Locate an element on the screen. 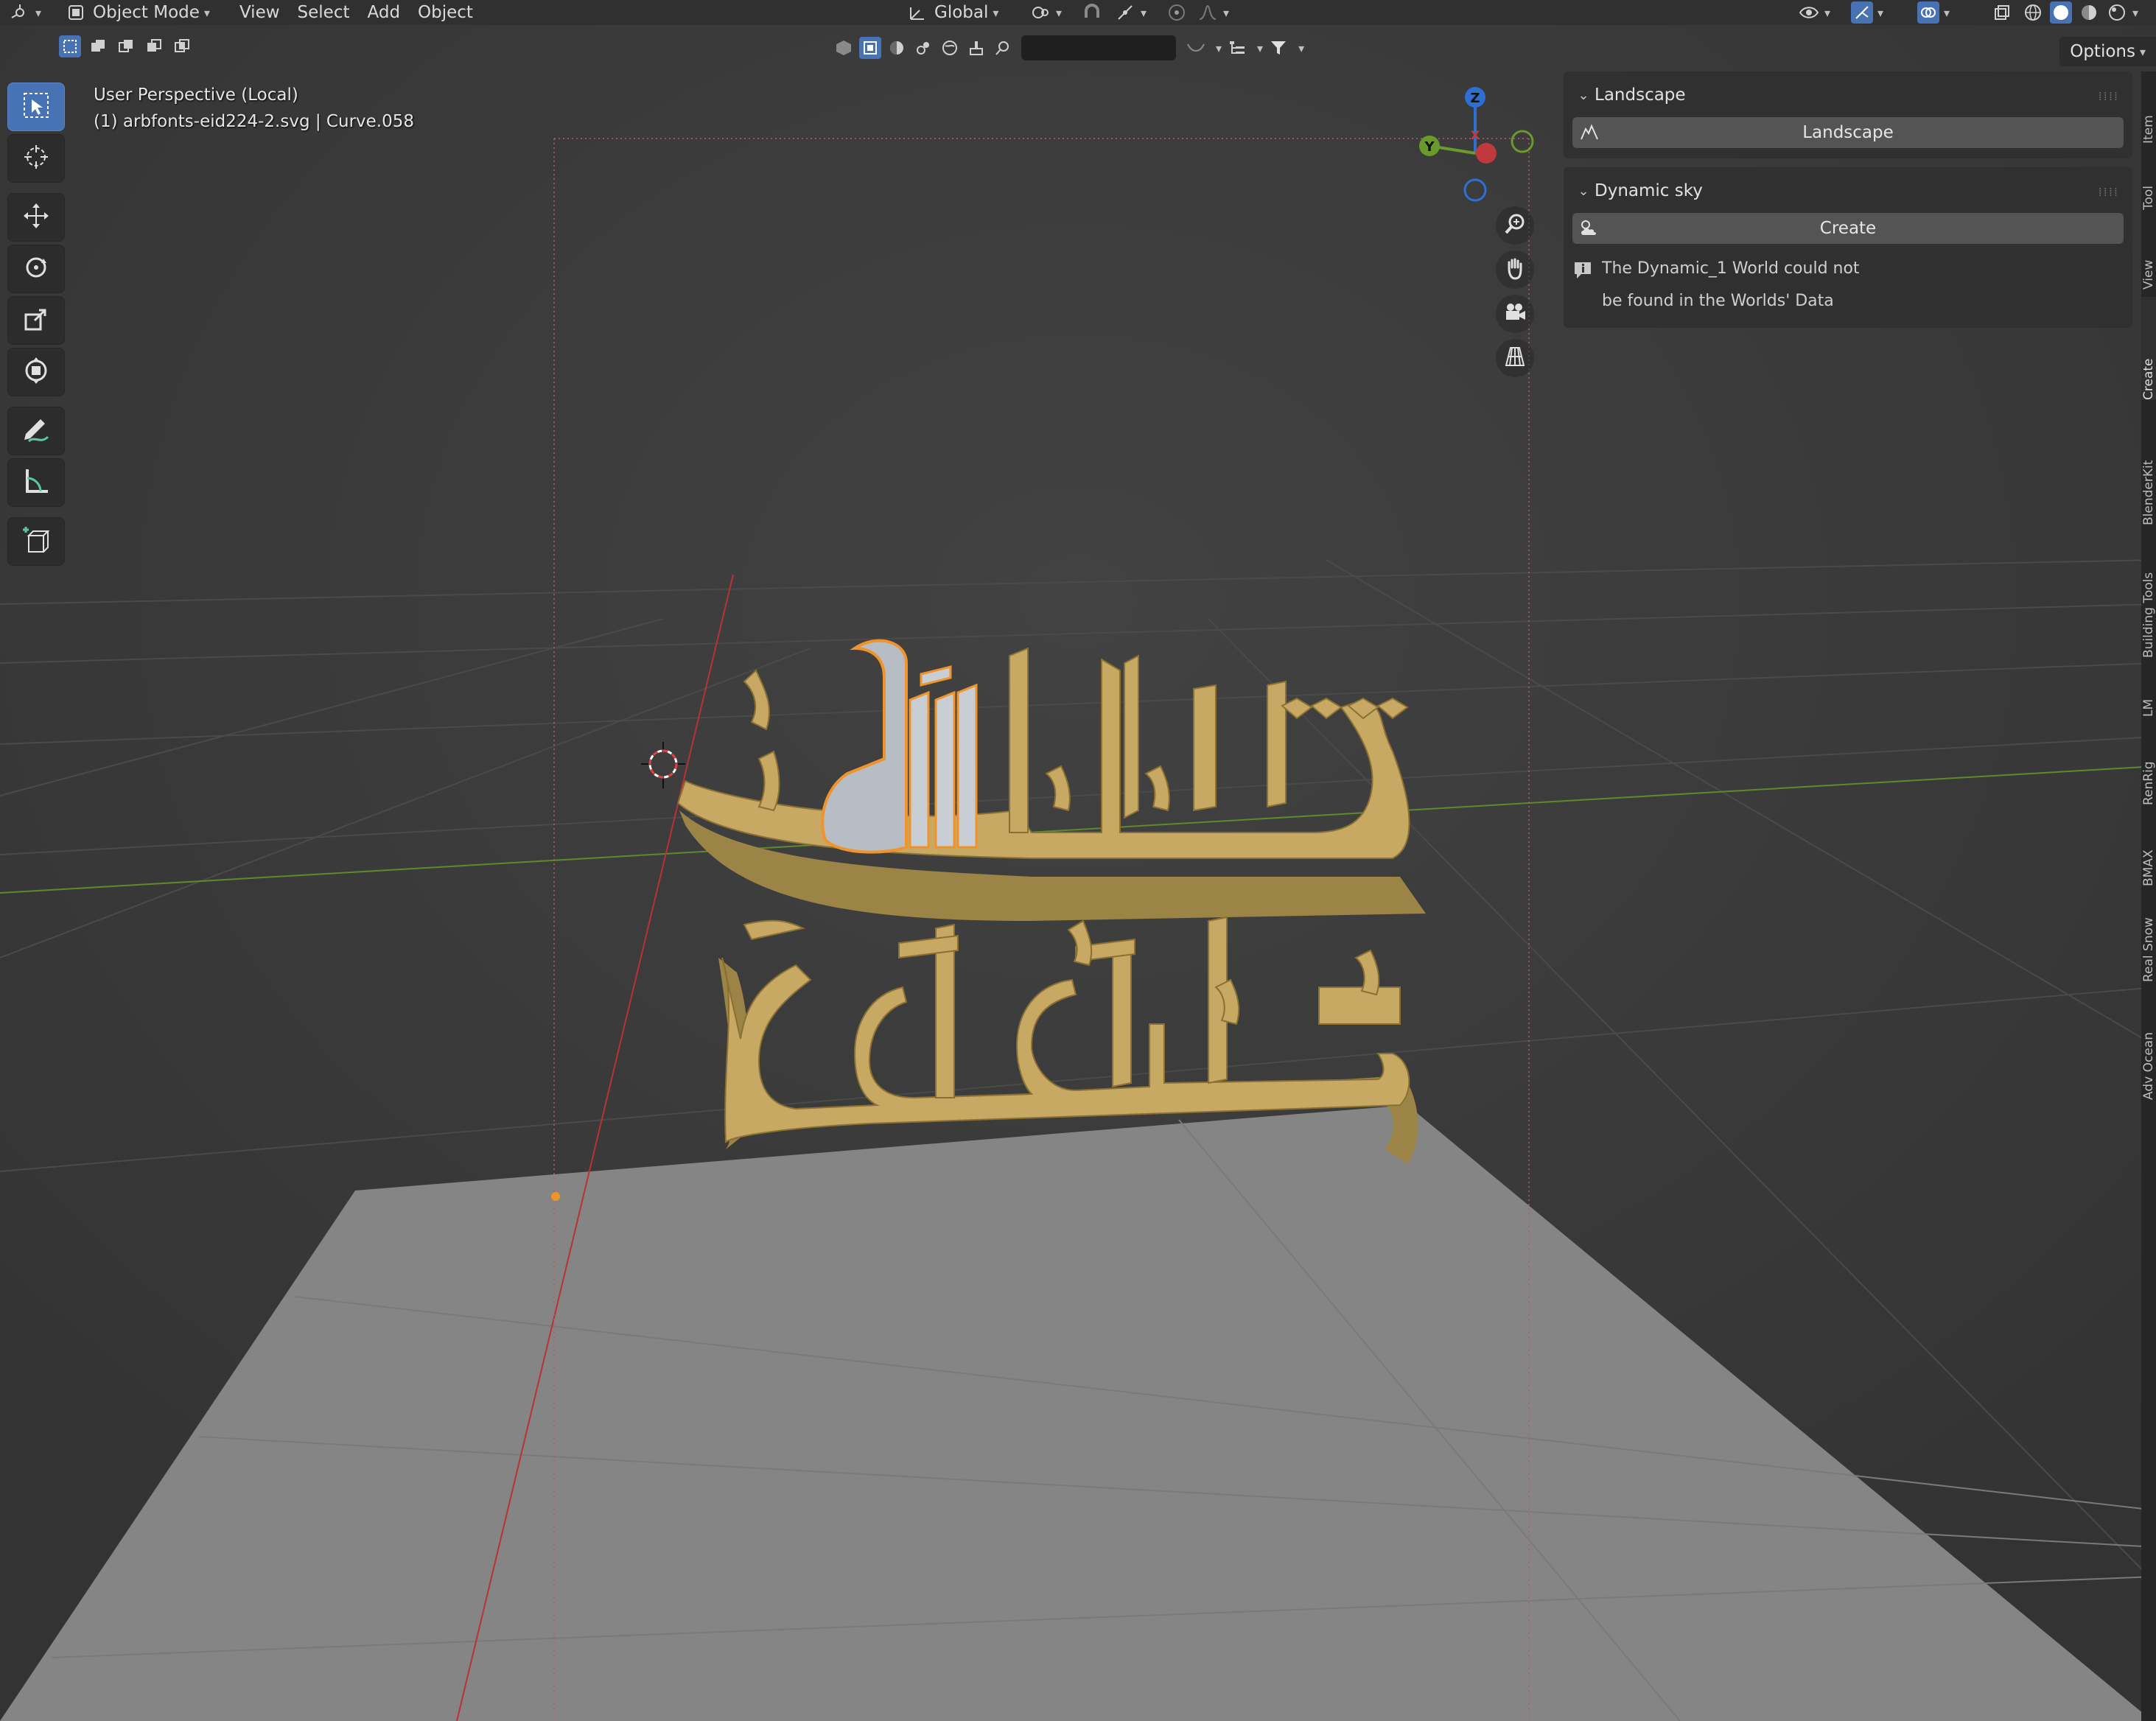 This screenshot has height=1721, width=2156. tab-adv-ocean: Adv Ocean is located at coordinates (2148, 1044).